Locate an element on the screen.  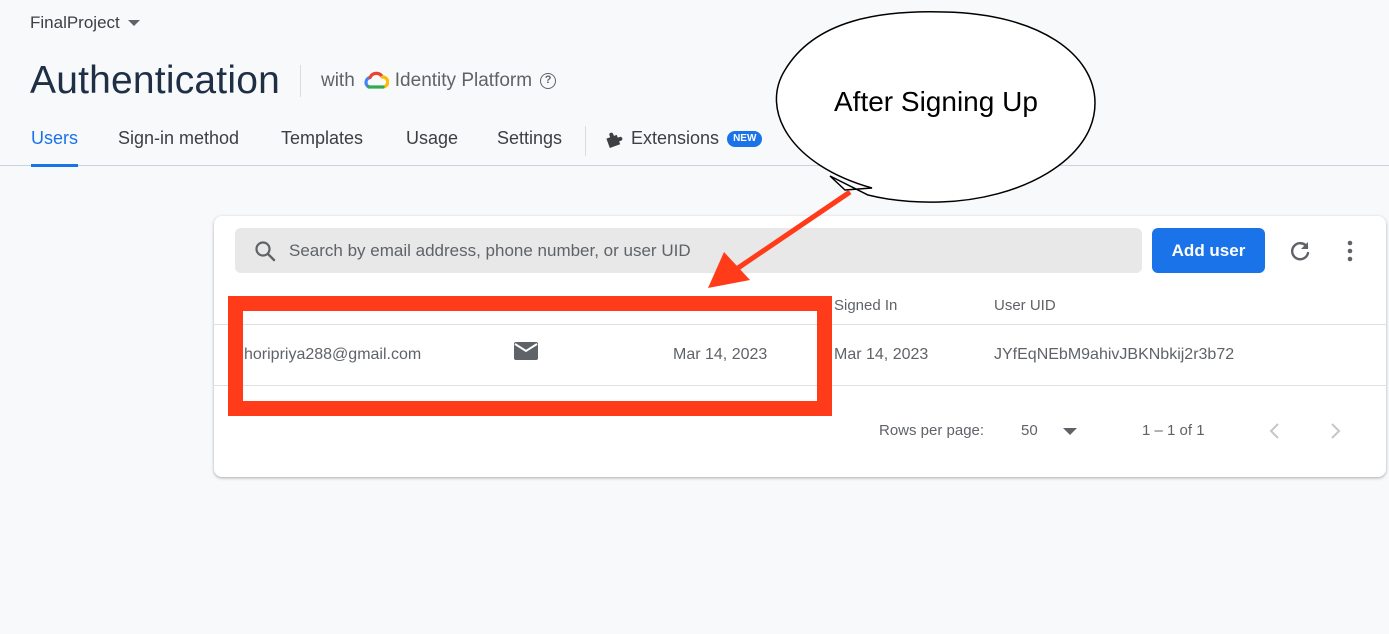
platform-label: Identity Platform is located at coordinates (463, 80).